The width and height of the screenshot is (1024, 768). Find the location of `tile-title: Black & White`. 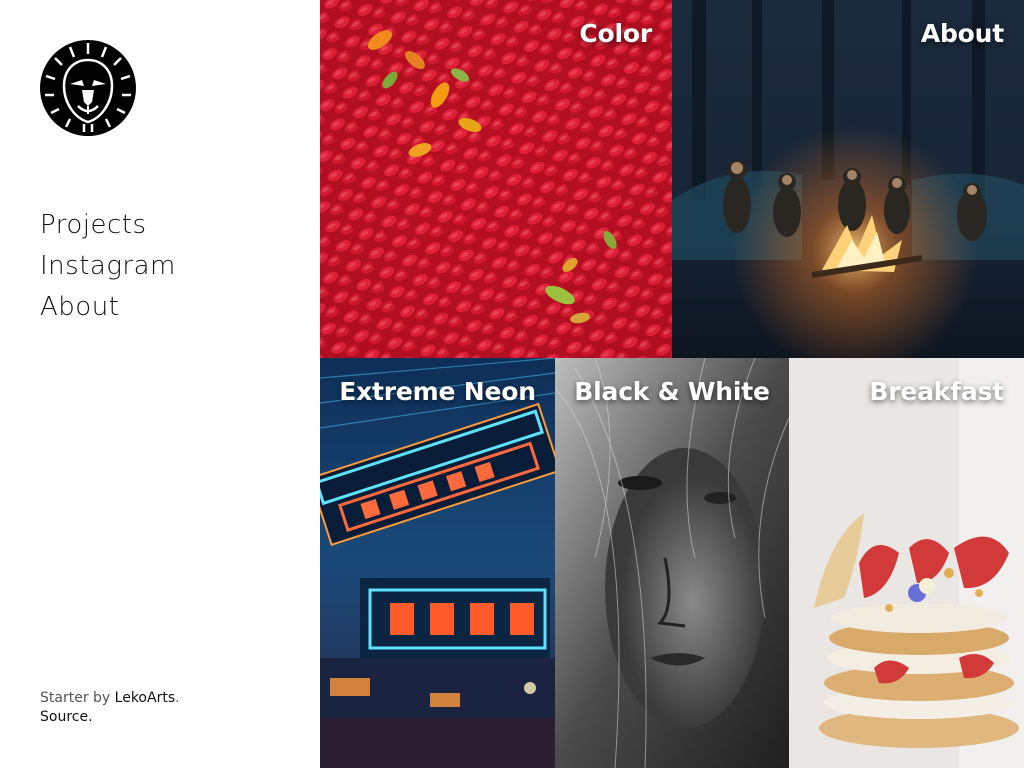

tile-title: Black & White is located at coordinates (672, 391).